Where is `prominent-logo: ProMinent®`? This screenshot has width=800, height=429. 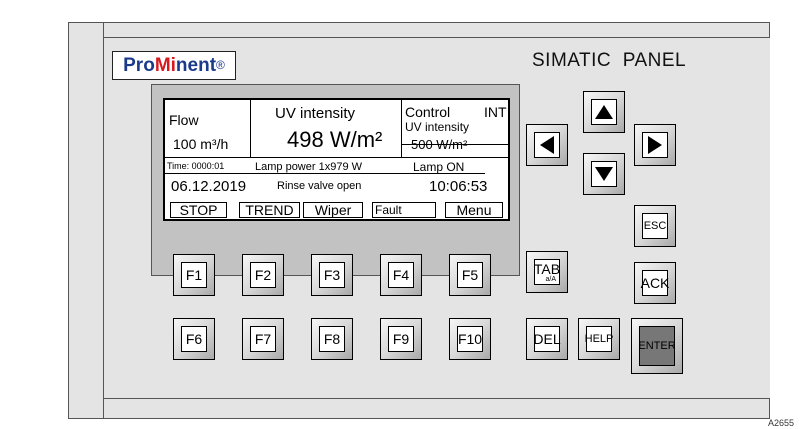 prominent-logo: ProMinent® is located at coordinates (174, 65).